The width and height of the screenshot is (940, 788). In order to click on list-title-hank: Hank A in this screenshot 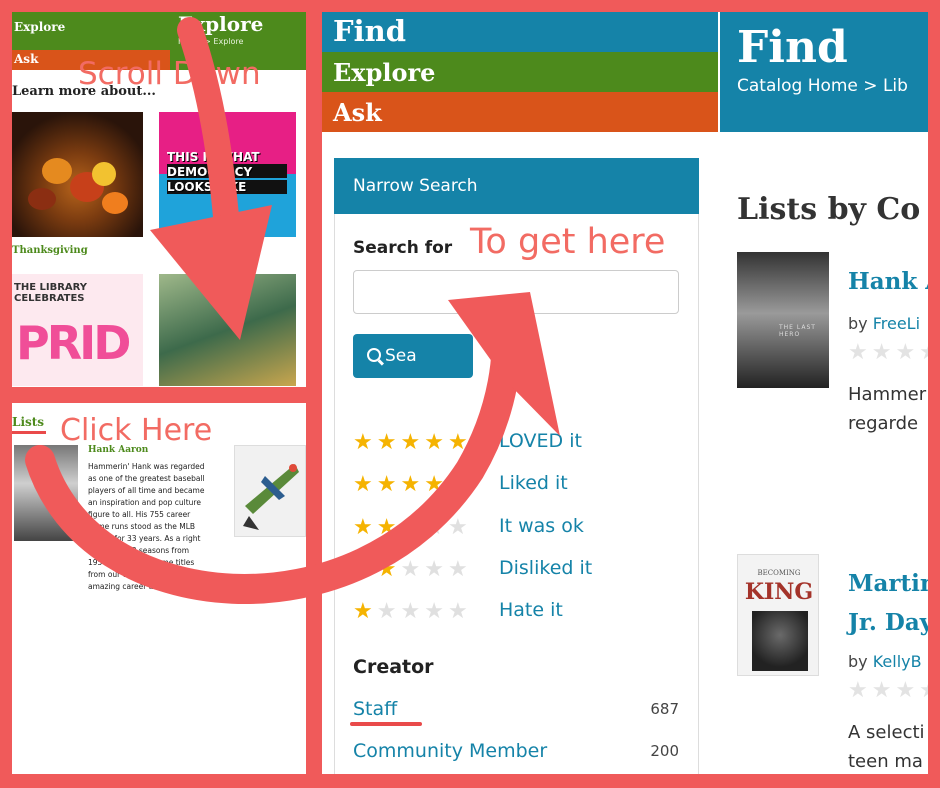, I will do `click(888, 281)`.